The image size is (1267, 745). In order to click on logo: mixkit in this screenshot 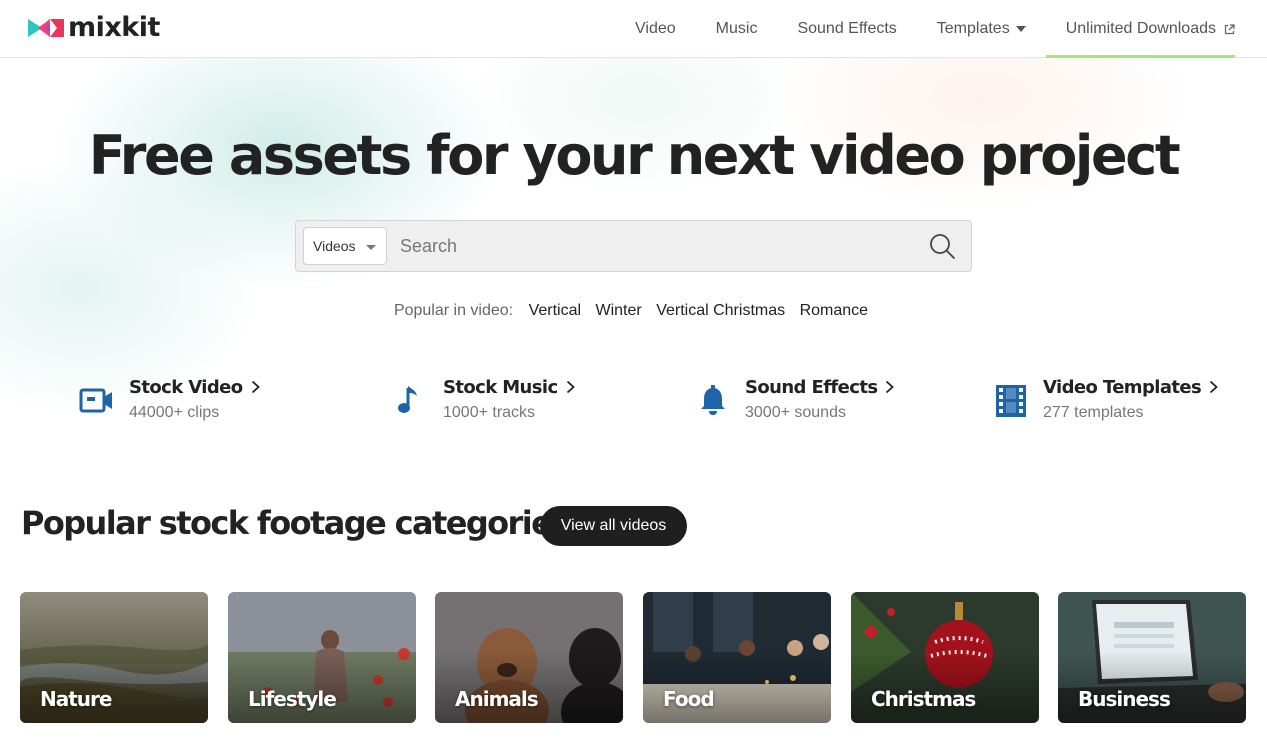, I will do `click(94, 28)`.